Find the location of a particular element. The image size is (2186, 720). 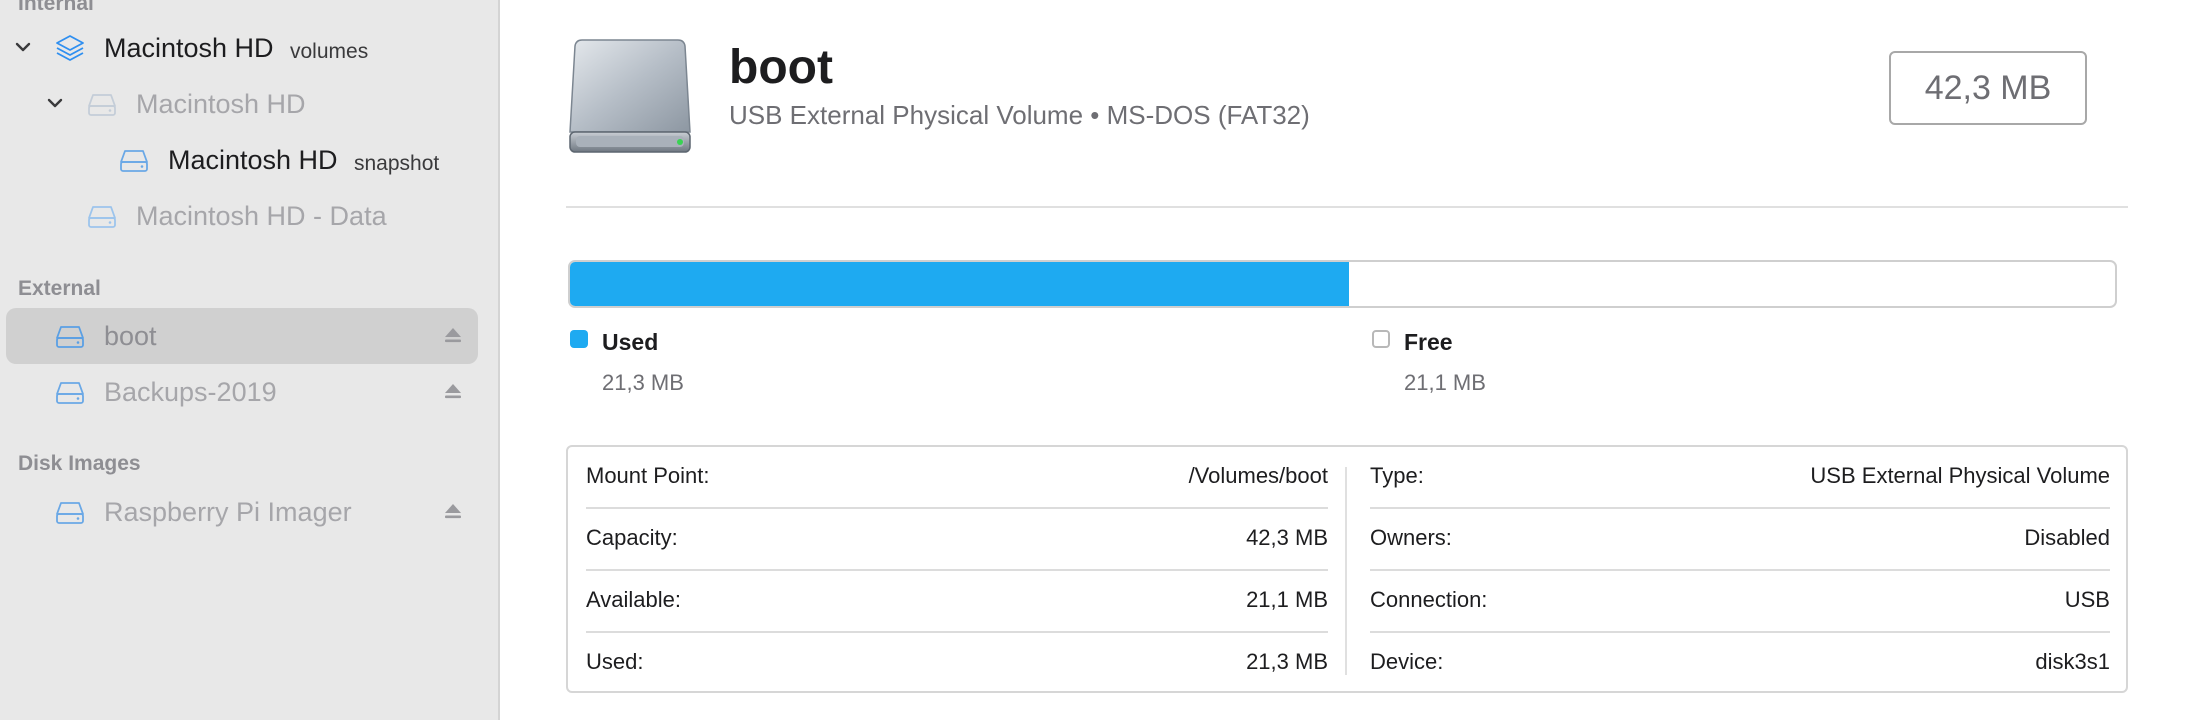

info-value: /Volumes/boot is located at coordinates (1258, 475).